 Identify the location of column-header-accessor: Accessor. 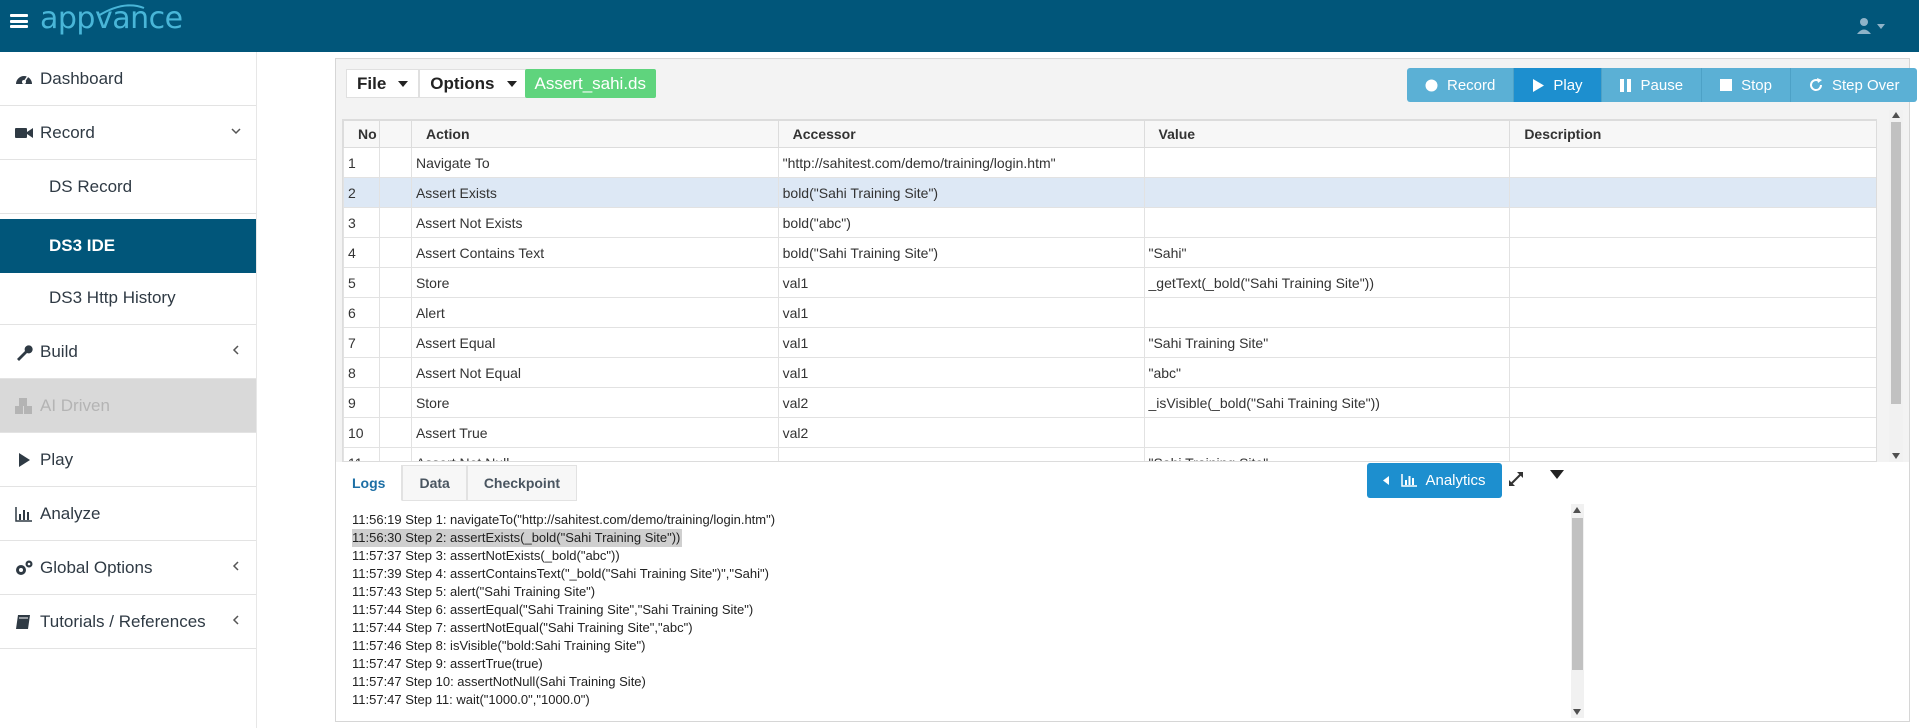
(961, 134).